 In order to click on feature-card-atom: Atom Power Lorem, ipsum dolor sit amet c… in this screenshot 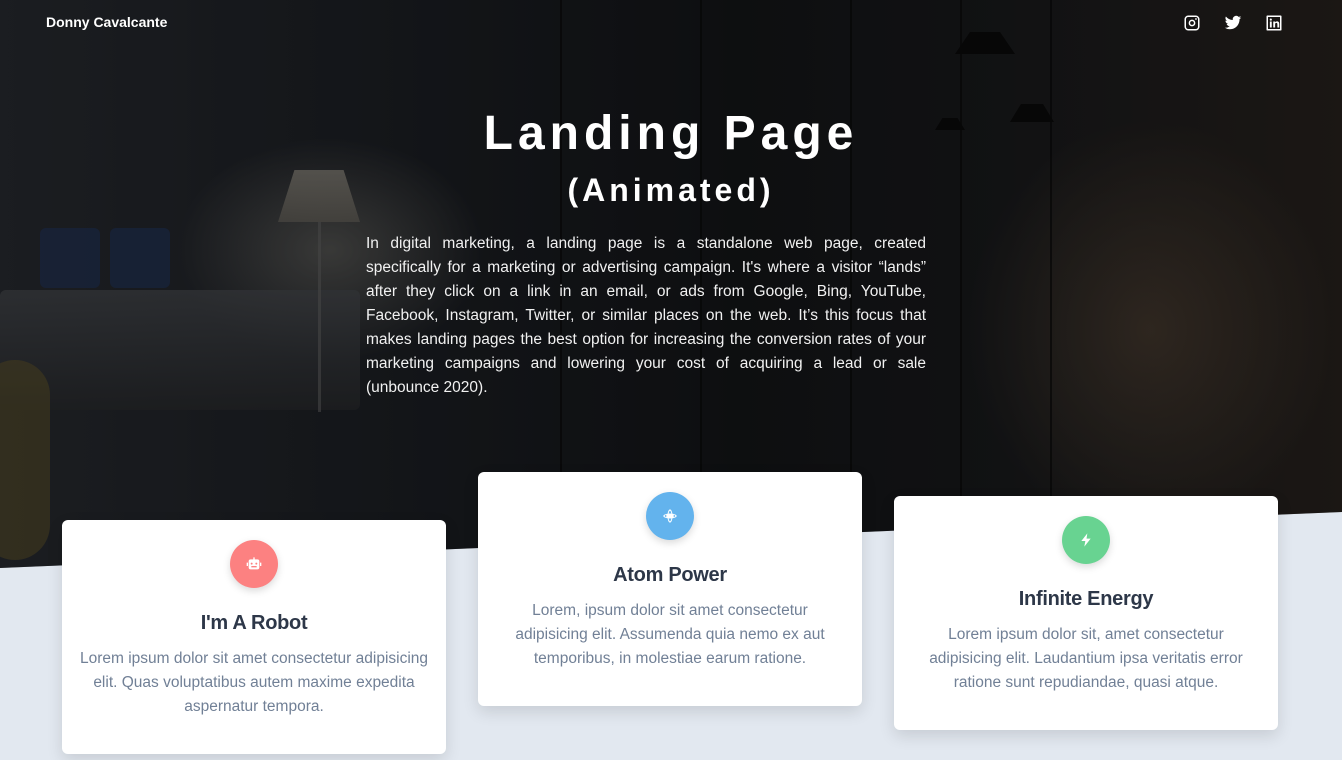, I will do `click(670, 589)`.